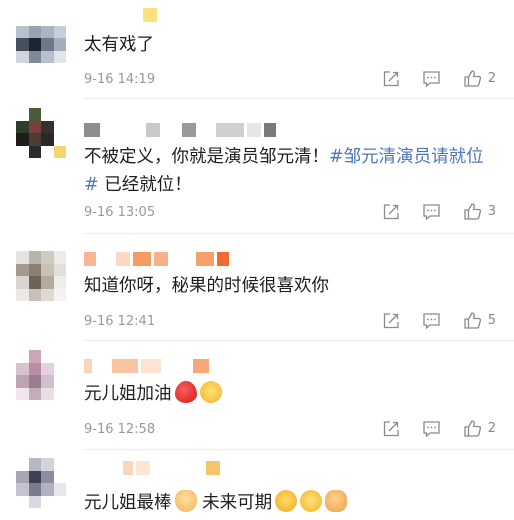  I want to click on like-button: 3, so click(479, 211).